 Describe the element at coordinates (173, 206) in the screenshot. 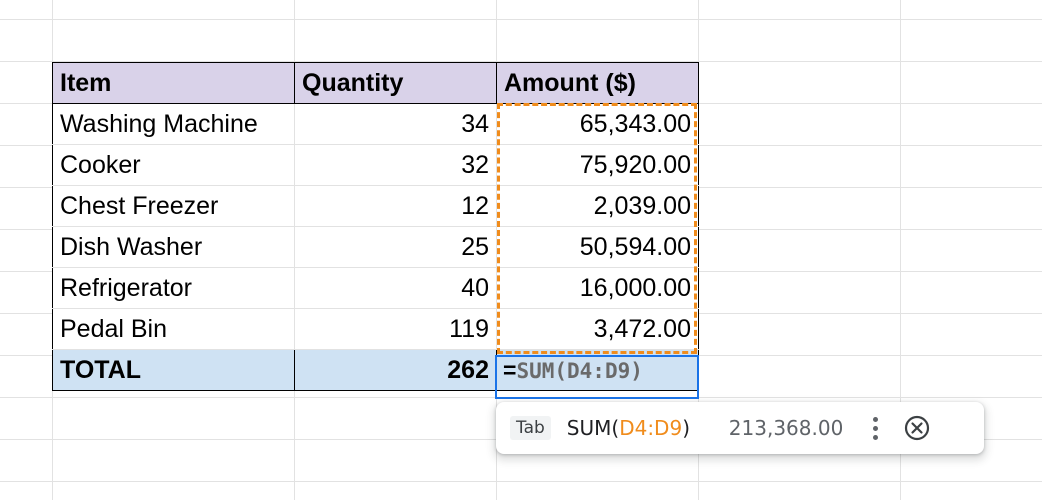

I see `cell-item: Chest Freezer` at that location.